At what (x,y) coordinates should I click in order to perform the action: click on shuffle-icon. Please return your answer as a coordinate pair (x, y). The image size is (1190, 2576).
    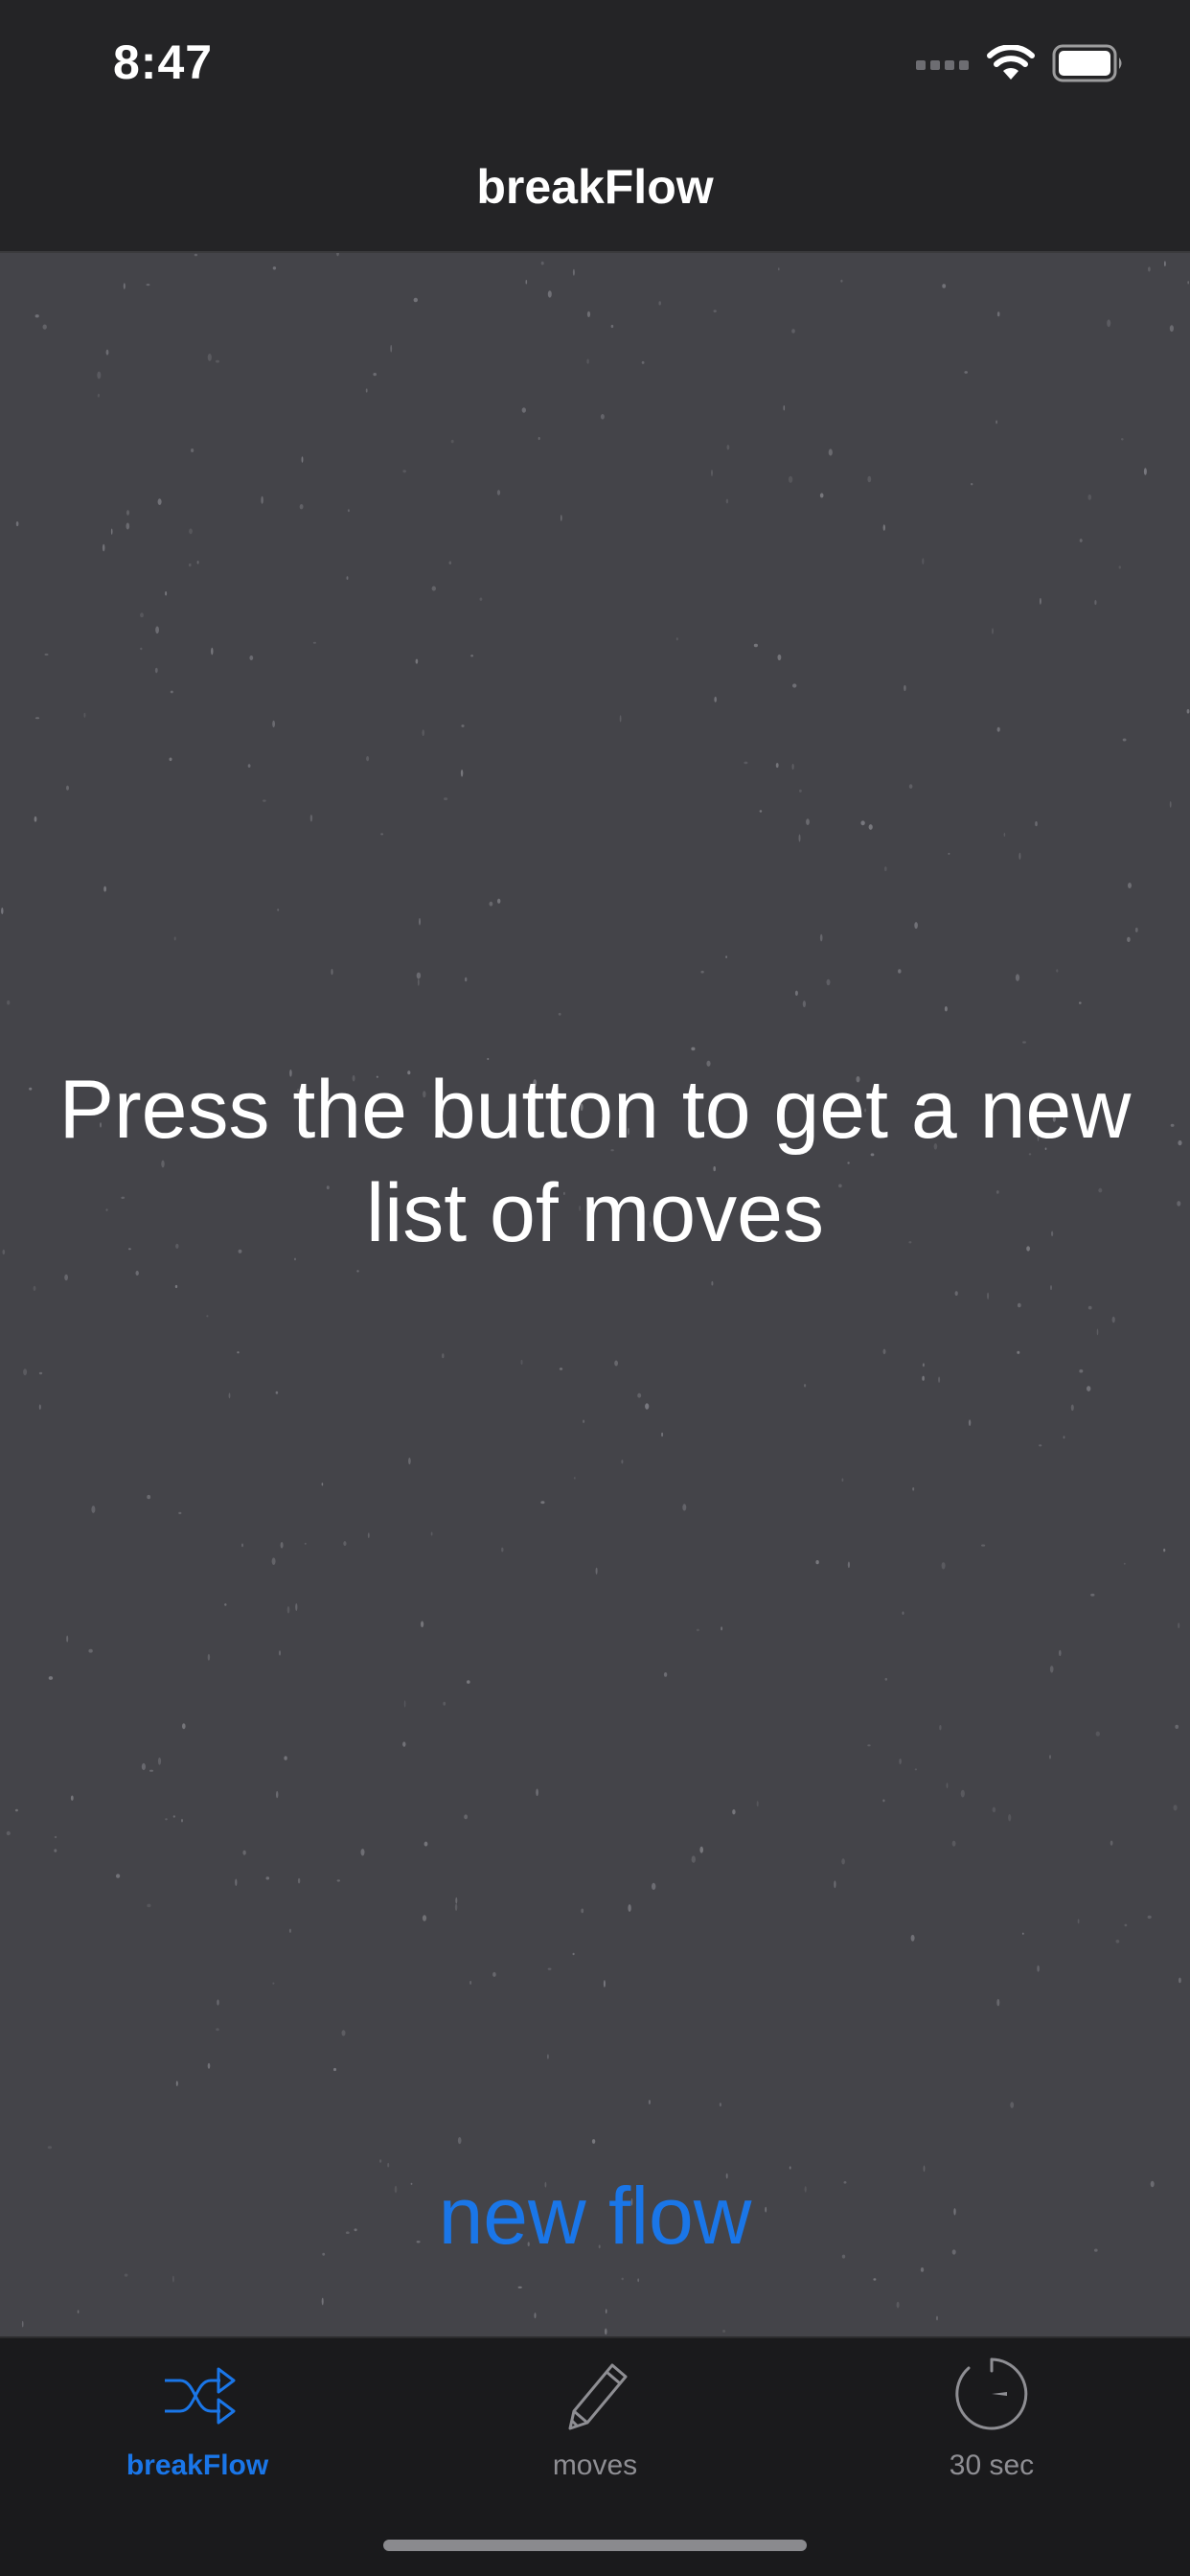
    Looking at the image, I should click on (201, 2396).